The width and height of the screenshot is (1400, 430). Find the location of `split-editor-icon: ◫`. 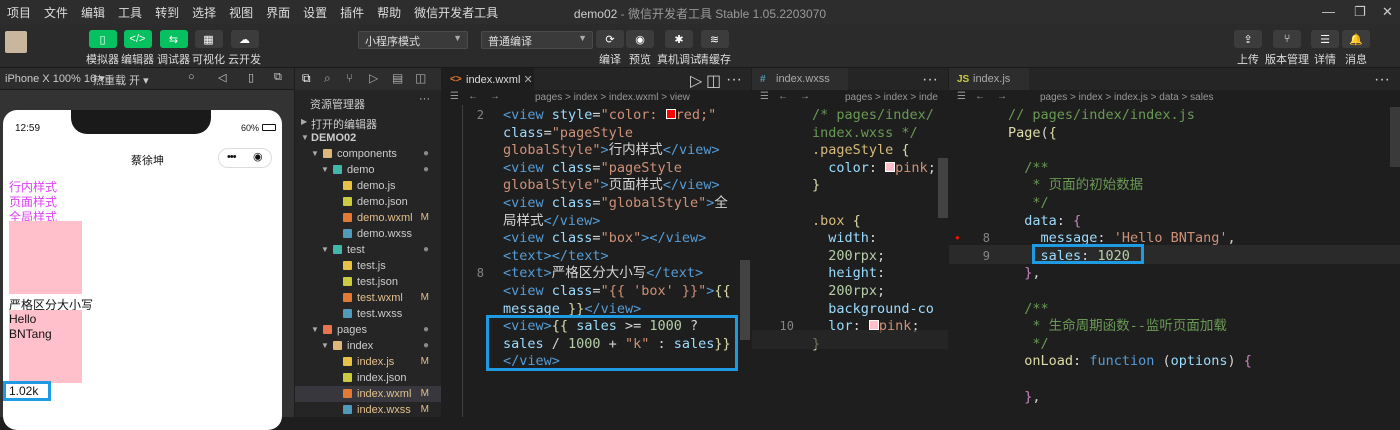

split-editor-icon: ◫ is located at coordinates (713, 81).